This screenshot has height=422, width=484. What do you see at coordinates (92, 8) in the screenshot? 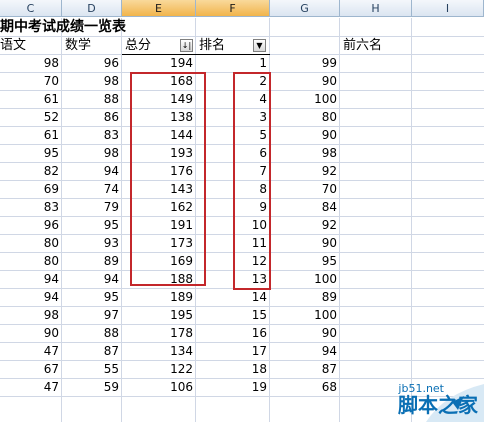
I see `column-header-d: D` at bounding box center [92, 8].